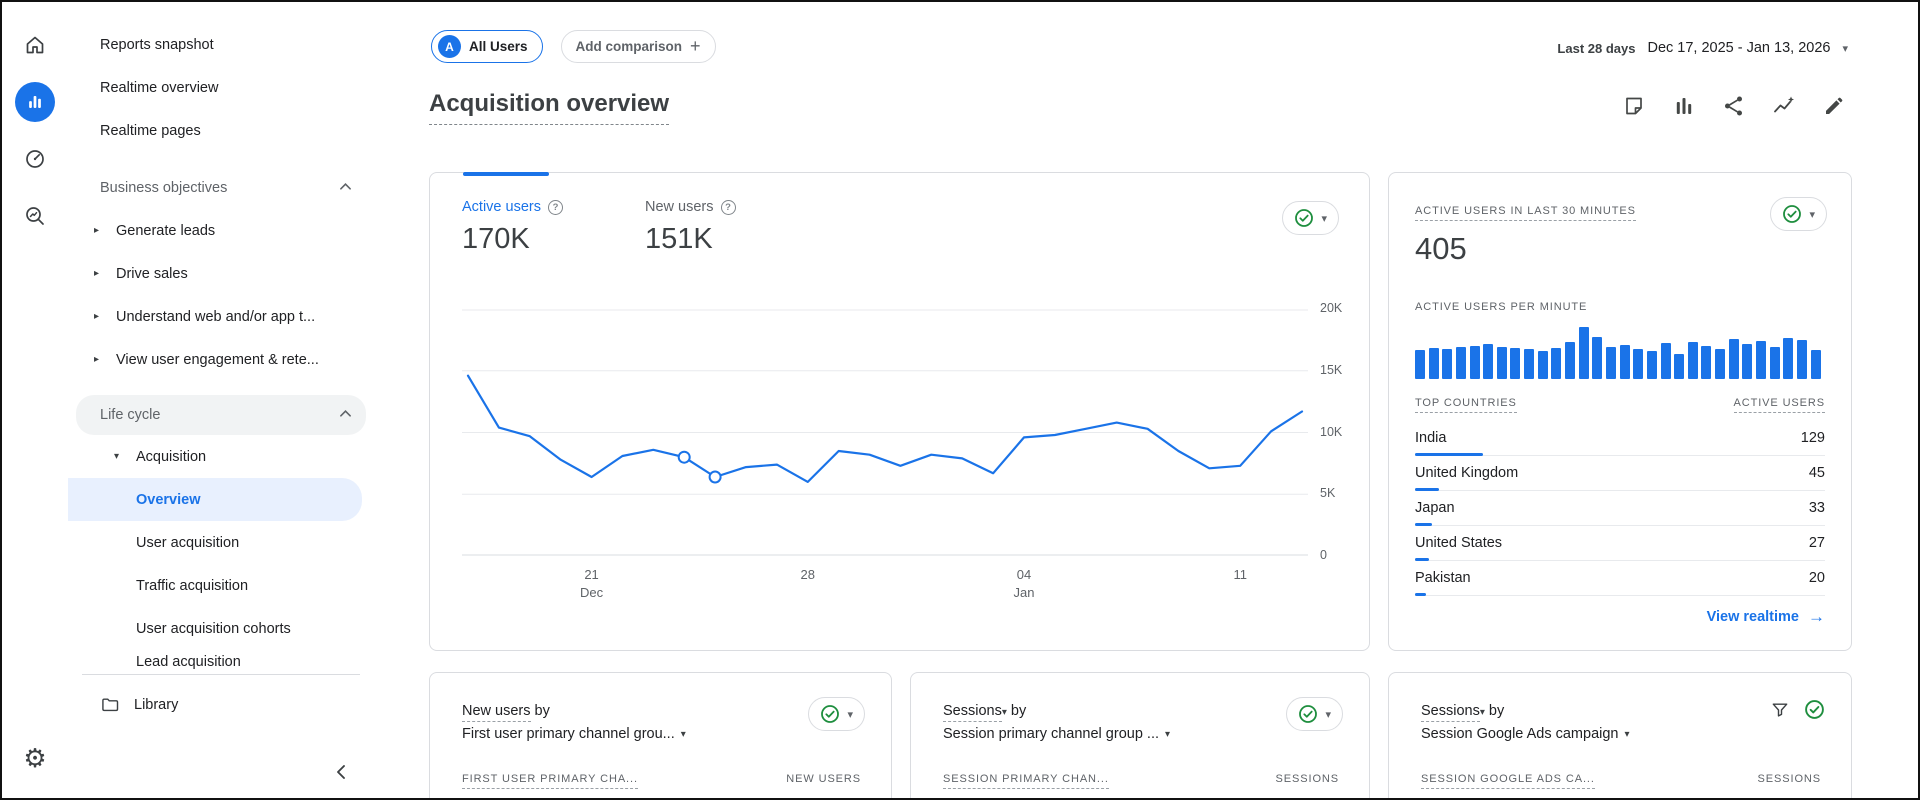 Image resolution: width=1920 pixels, height=800 pixels. I want to click on comparisons-bars-icon, so click(1684, 106).